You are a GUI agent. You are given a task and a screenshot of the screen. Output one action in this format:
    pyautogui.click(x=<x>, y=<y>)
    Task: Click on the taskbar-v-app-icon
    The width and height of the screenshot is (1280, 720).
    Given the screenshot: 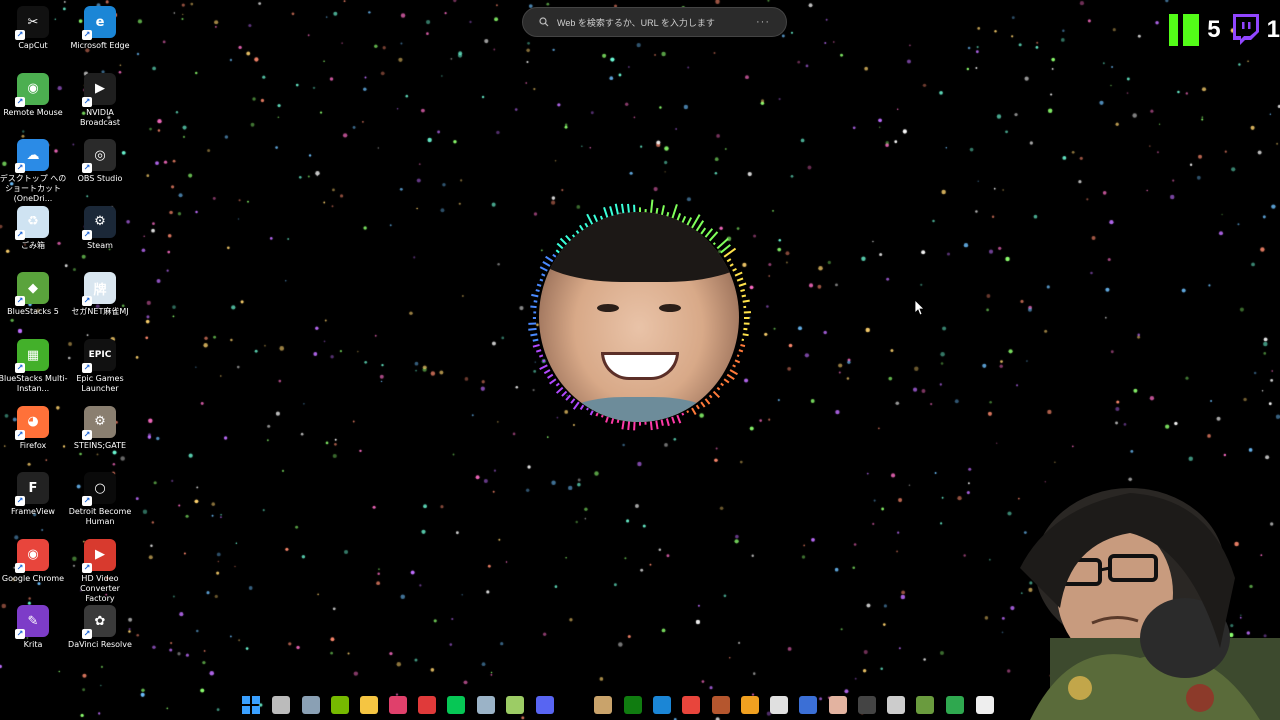 What is the action you would take?
    pyautogui.click(x=515, y=705)
    